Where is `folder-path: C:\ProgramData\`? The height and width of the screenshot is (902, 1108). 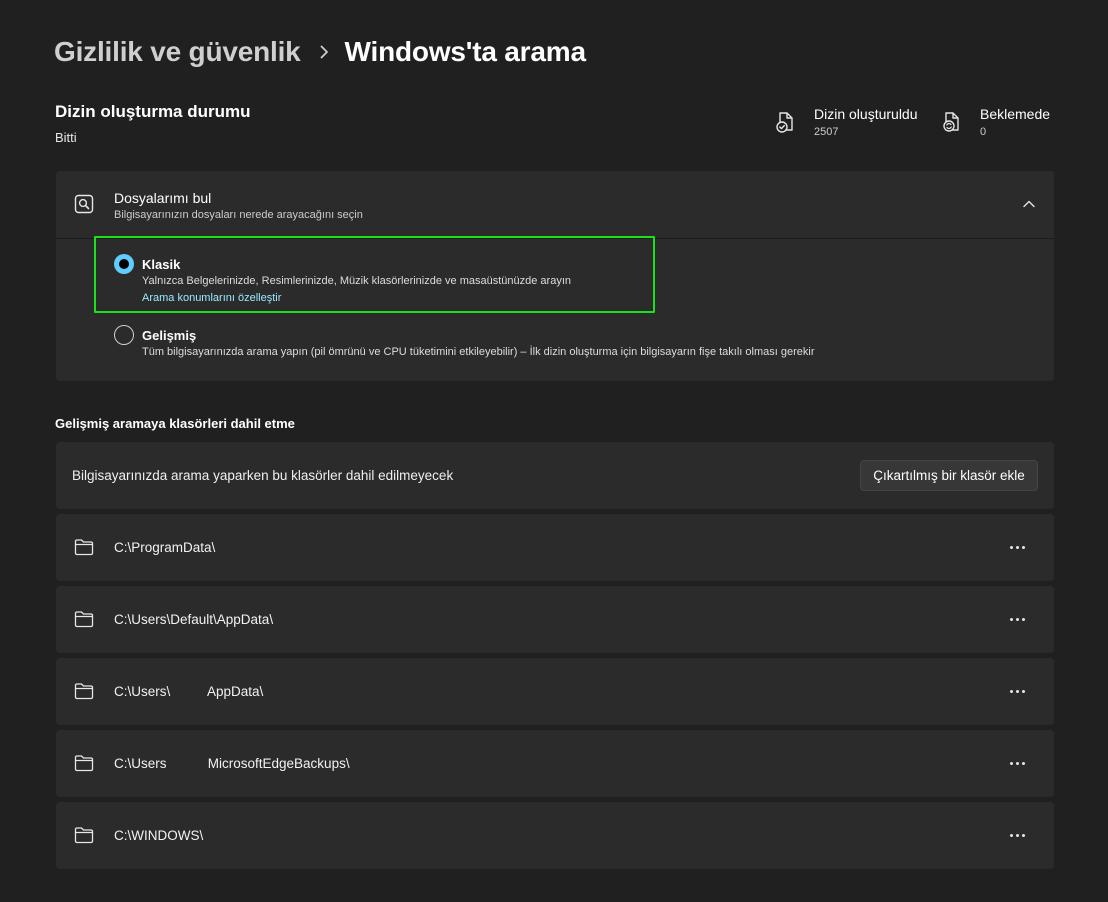
folder-path: C:\ProgramData\ is located at coordinates (165, 547).